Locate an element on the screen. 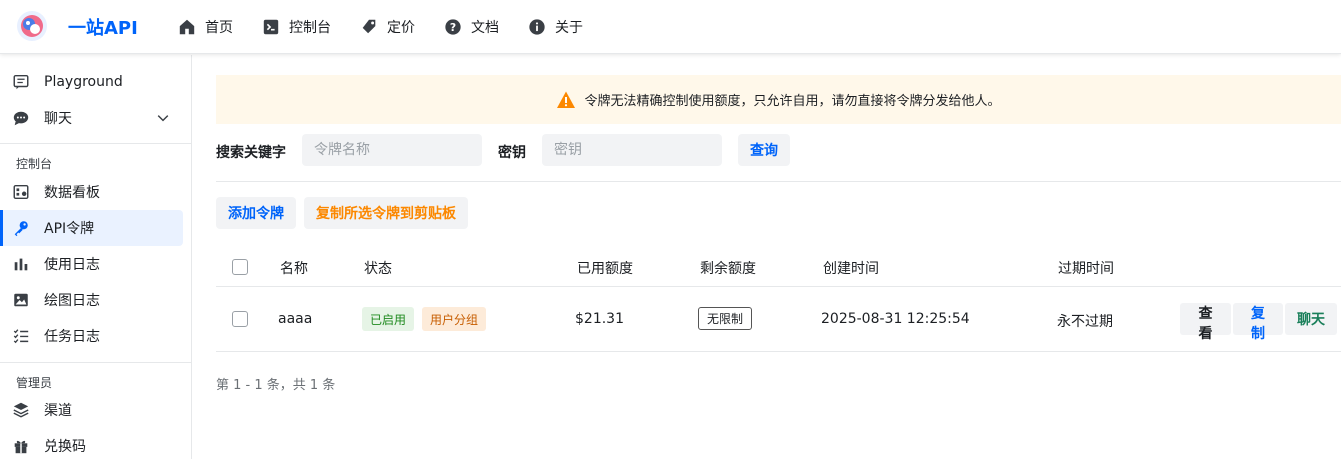  copy-selected-tokens-button: 复制所选令牌到剪贴板 is located at coordinates (386, 213).